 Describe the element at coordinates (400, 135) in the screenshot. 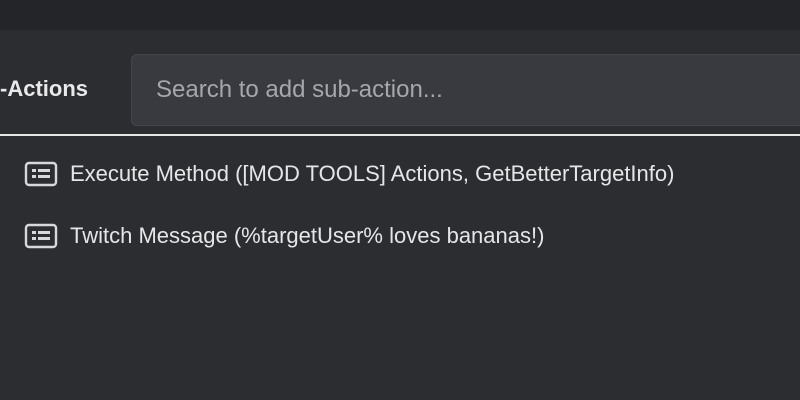

I see `header-divider` at that location.